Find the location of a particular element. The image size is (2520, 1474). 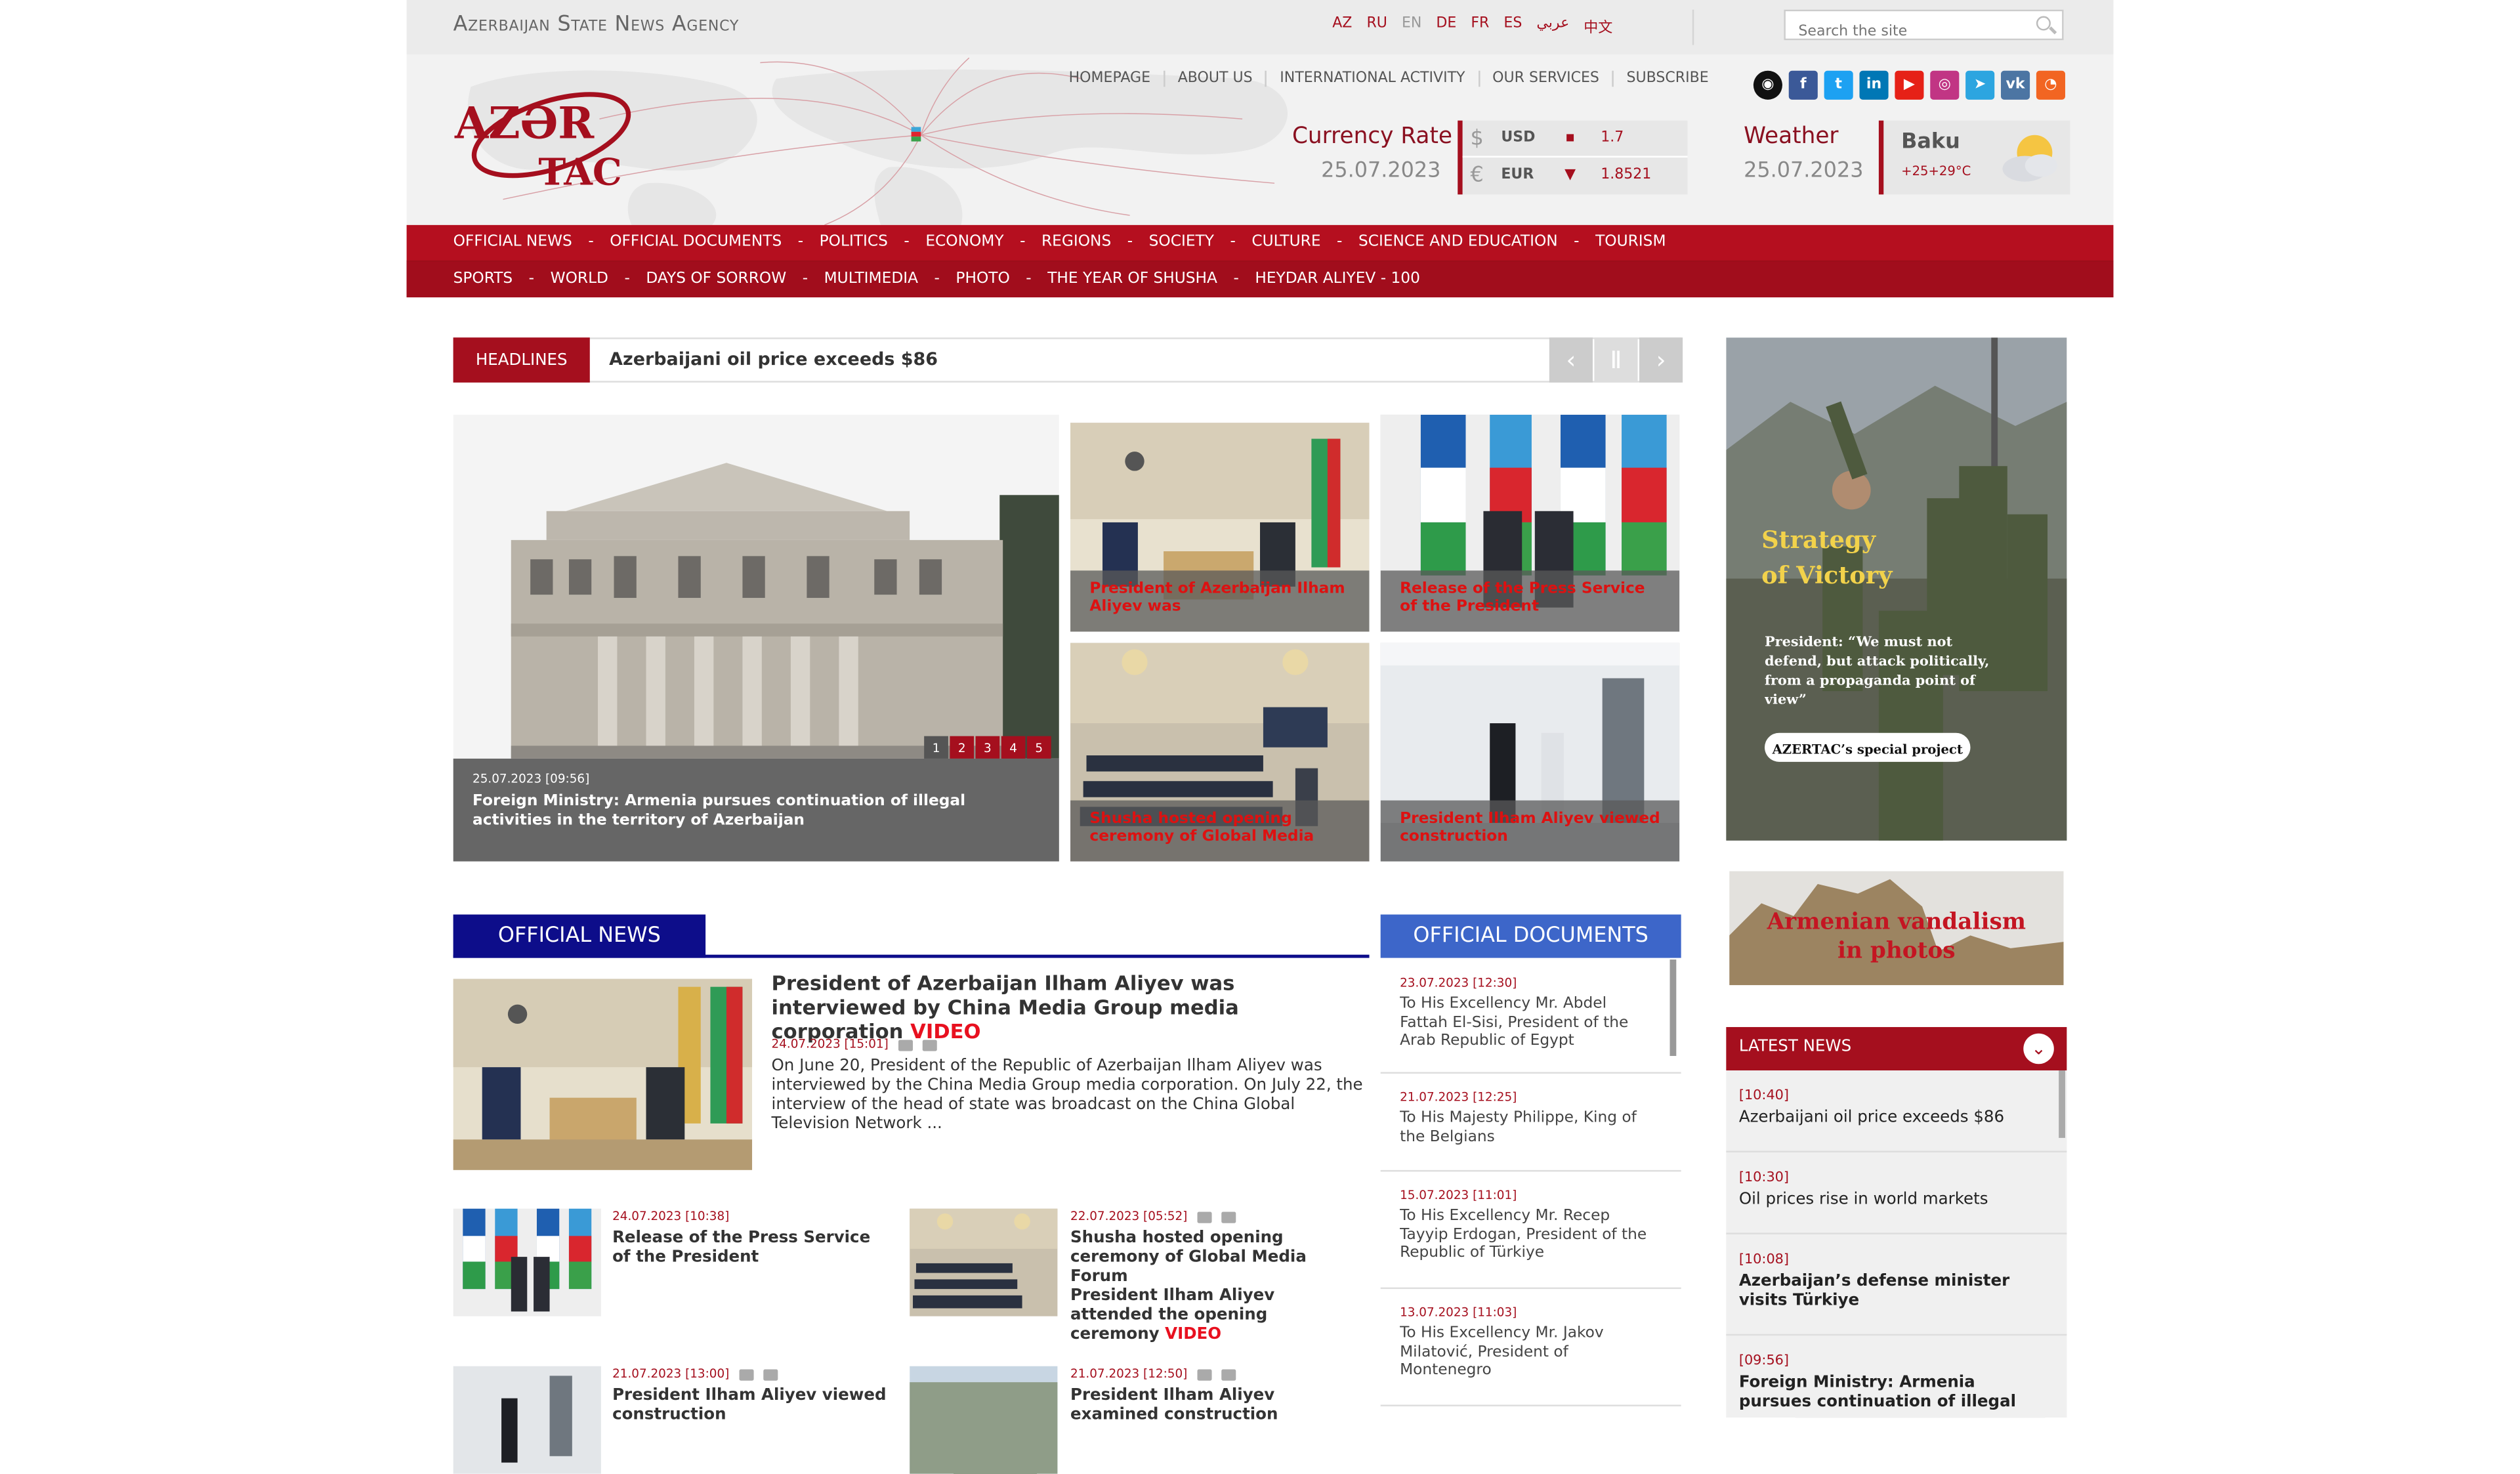

lang-fr: FR is located at coordinates (1480, 26).